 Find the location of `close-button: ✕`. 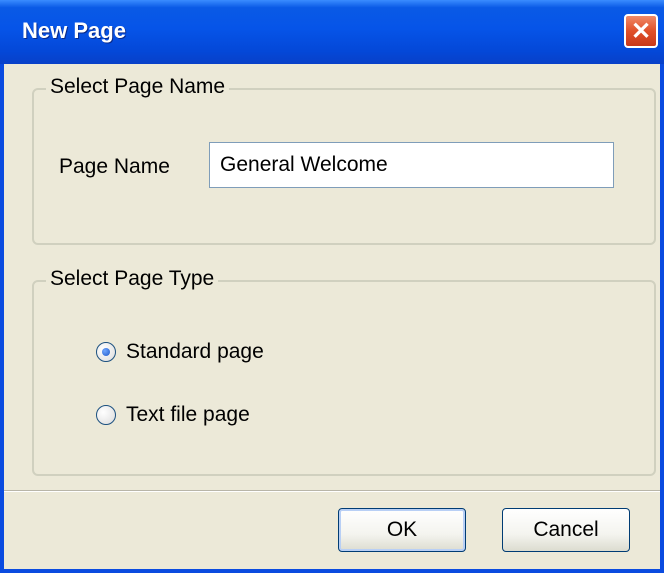

close-button: ✕ is located at coordinates (641, 31).